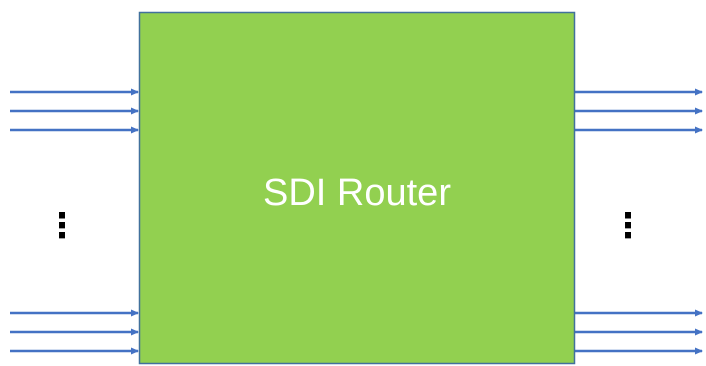 The height and width of the screenshot is (366, 706). I want to click on router-label: SDI Router, so click(357, 193).